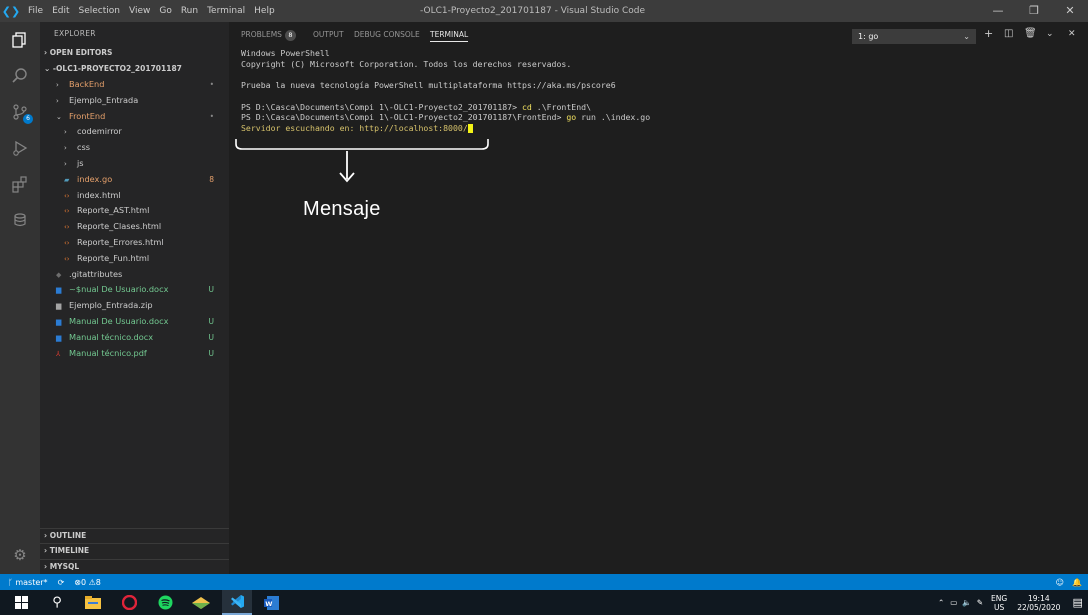  I want to click on tree-item: ‹› index.html, so click(134, 196).